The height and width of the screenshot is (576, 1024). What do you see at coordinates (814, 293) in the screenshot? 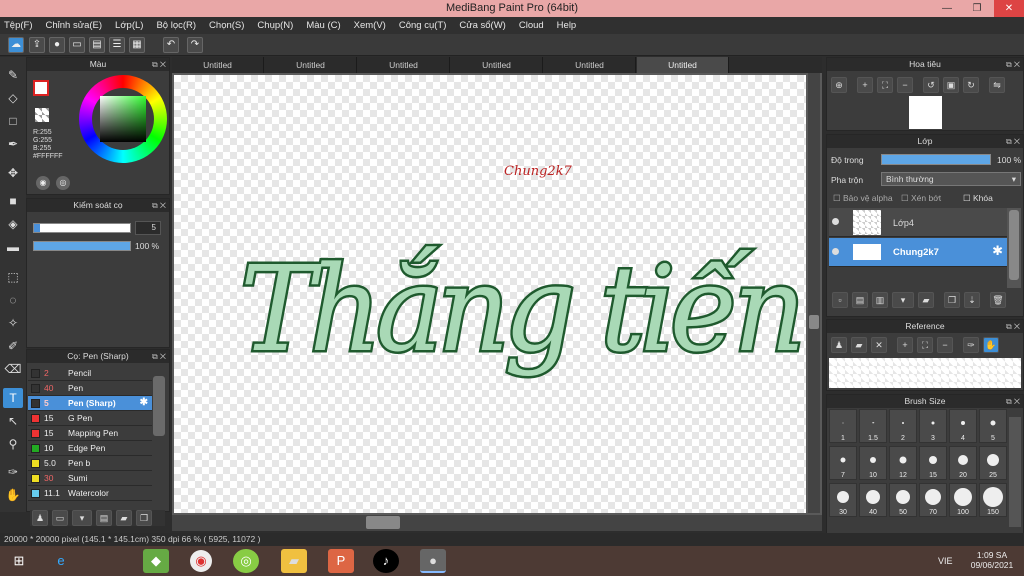
I see `vertical-scrollbar` at bounding box center [814, 293].